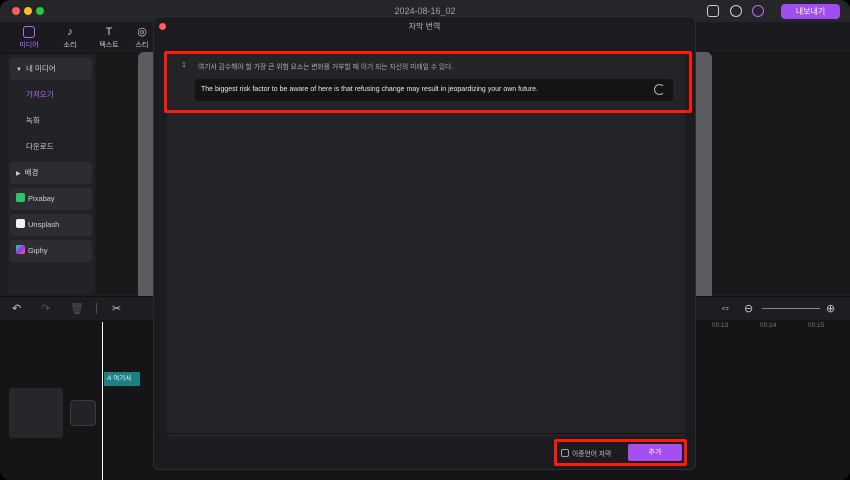 This screenshot has width=850, height=480. Describe the element at coordinates (83, 413) in the screenshot. I see `add-media-button` at that location.